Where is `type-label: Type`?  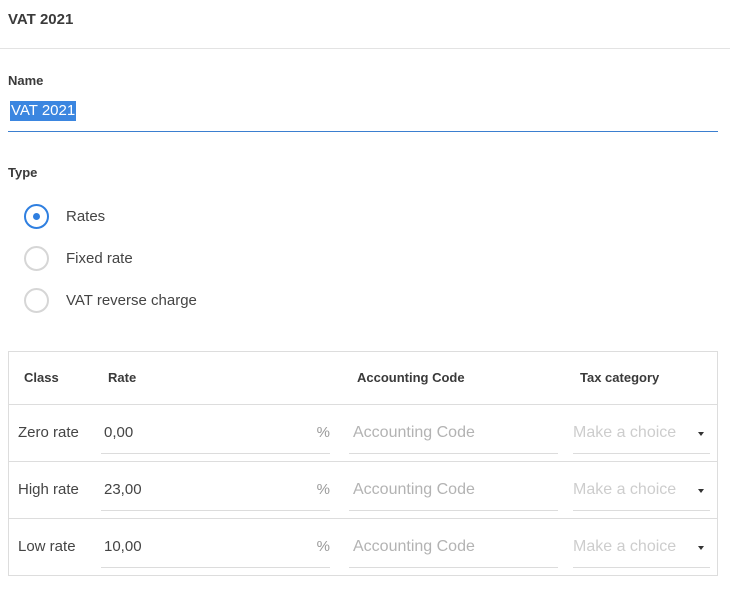
type-label: Type is located at coordinates (23, 172).